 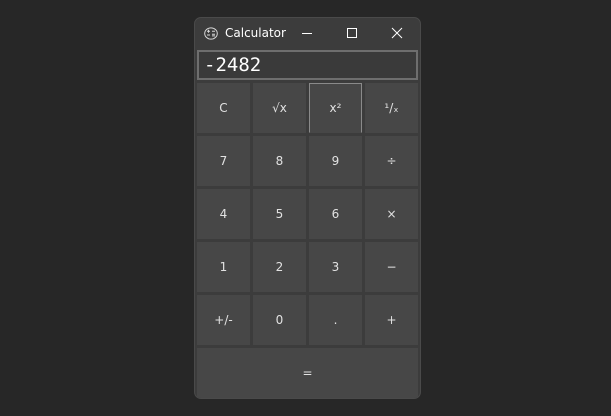 I want to click on minimize-button, so click(x=306, y=33).